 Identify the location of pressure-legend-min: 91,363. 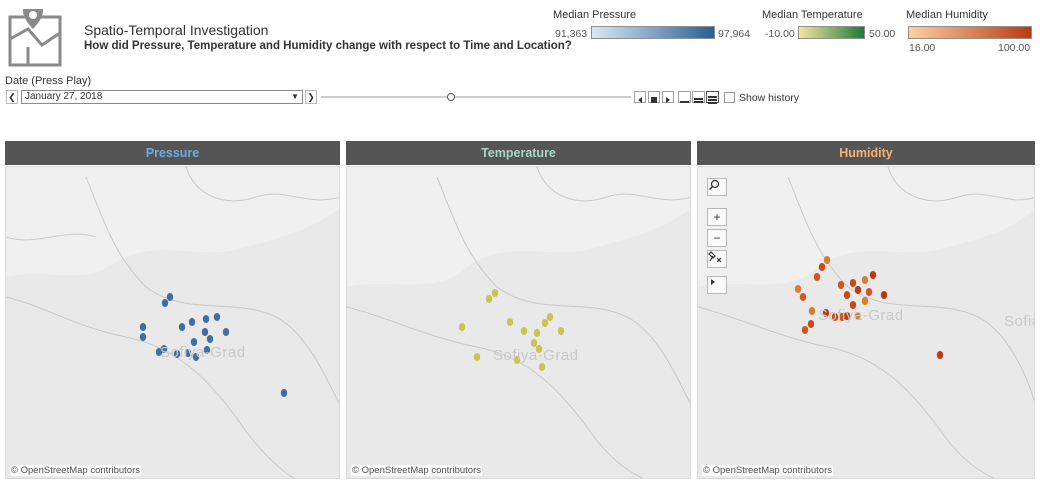
(571, 34).